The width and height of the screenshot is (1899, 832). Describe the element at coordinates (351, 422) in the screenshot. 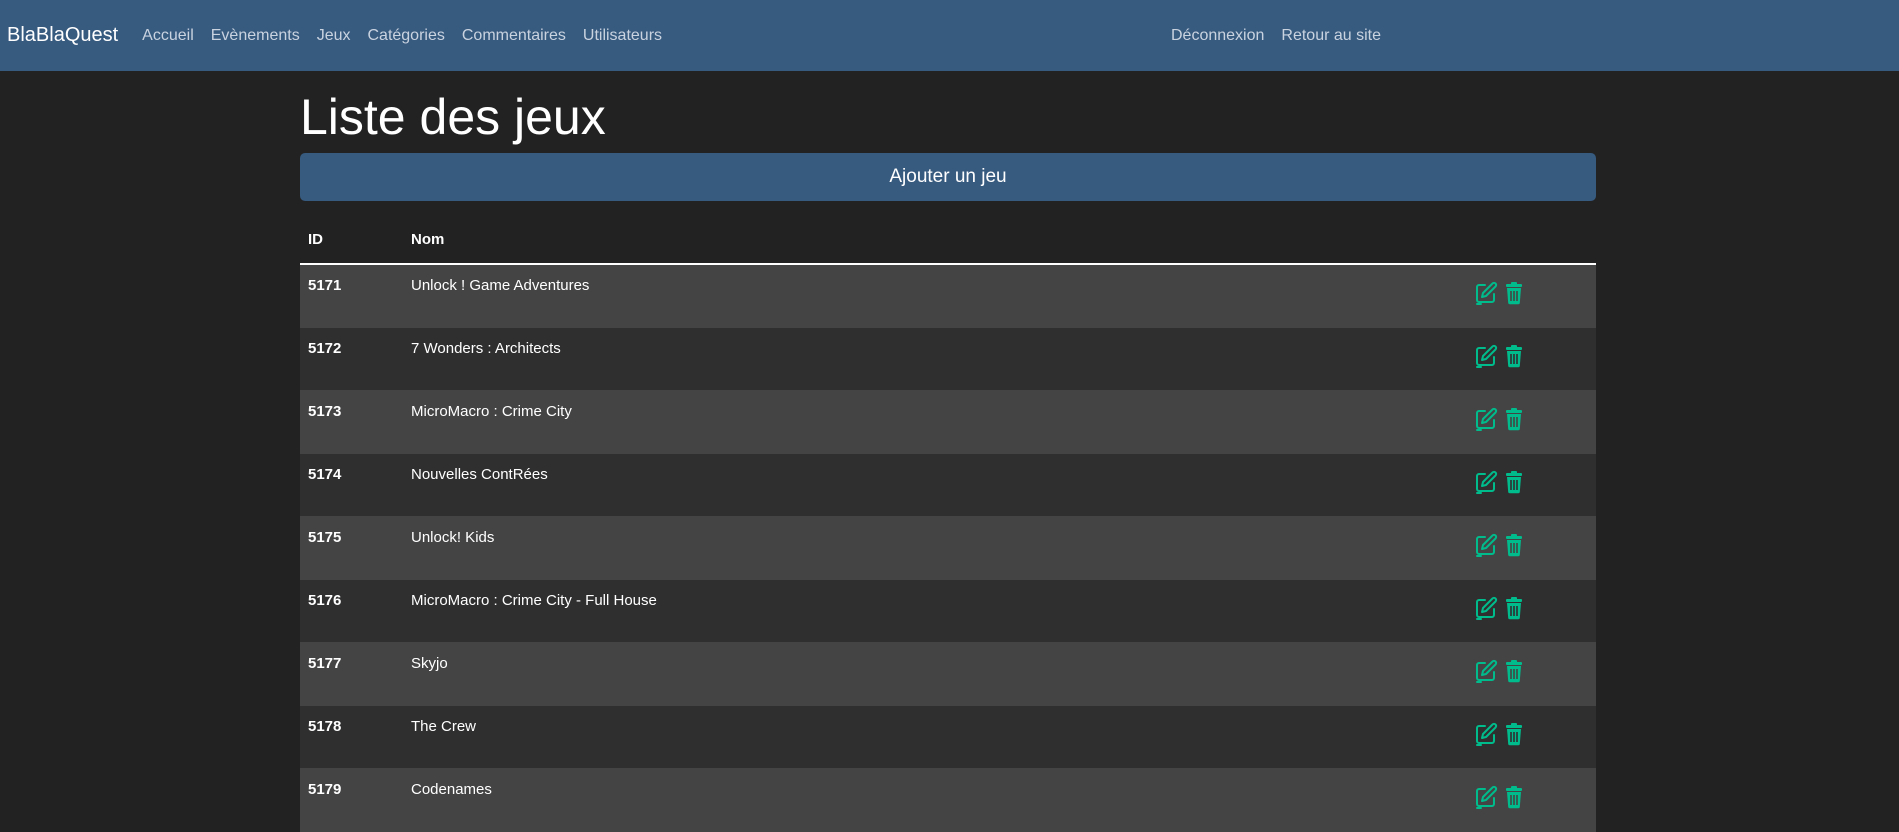

I see `game-id-cell: 5173` at that location.